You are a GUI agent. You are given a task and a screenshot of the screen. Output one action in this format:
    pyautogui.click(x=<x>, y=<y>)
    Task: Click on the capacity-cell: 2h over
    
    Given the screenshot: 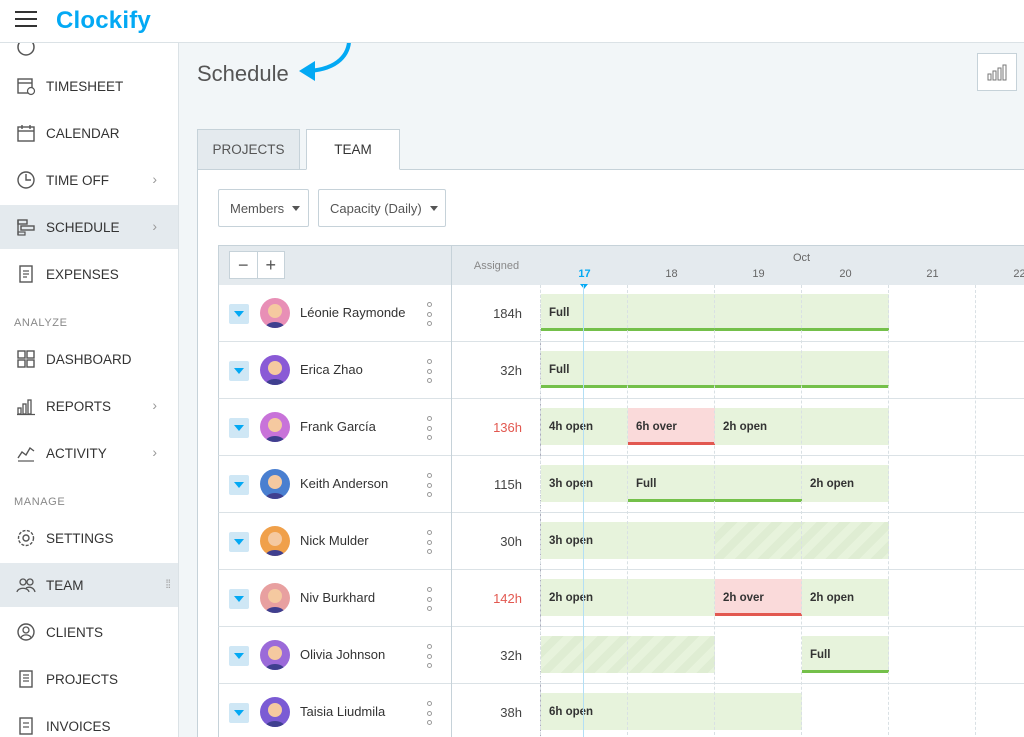 What is the action you would take?
    pyautogui.click(x=758, y=597)
    